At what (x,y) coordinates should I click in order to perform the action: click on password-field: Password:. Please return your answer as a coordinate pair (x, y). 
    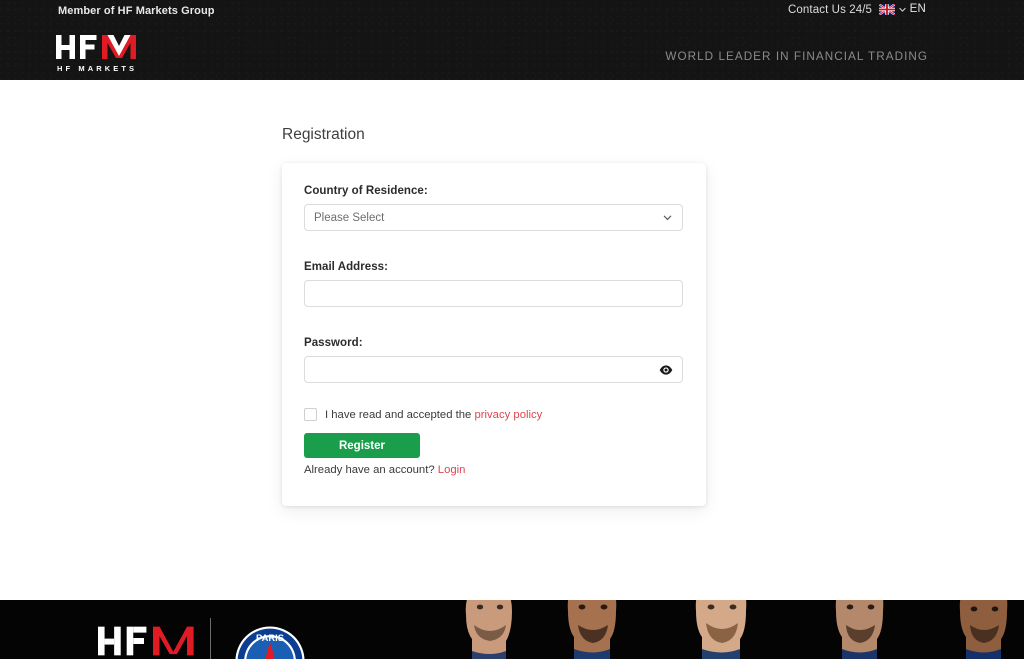
    Looking at the image, I should click on (493, 360).